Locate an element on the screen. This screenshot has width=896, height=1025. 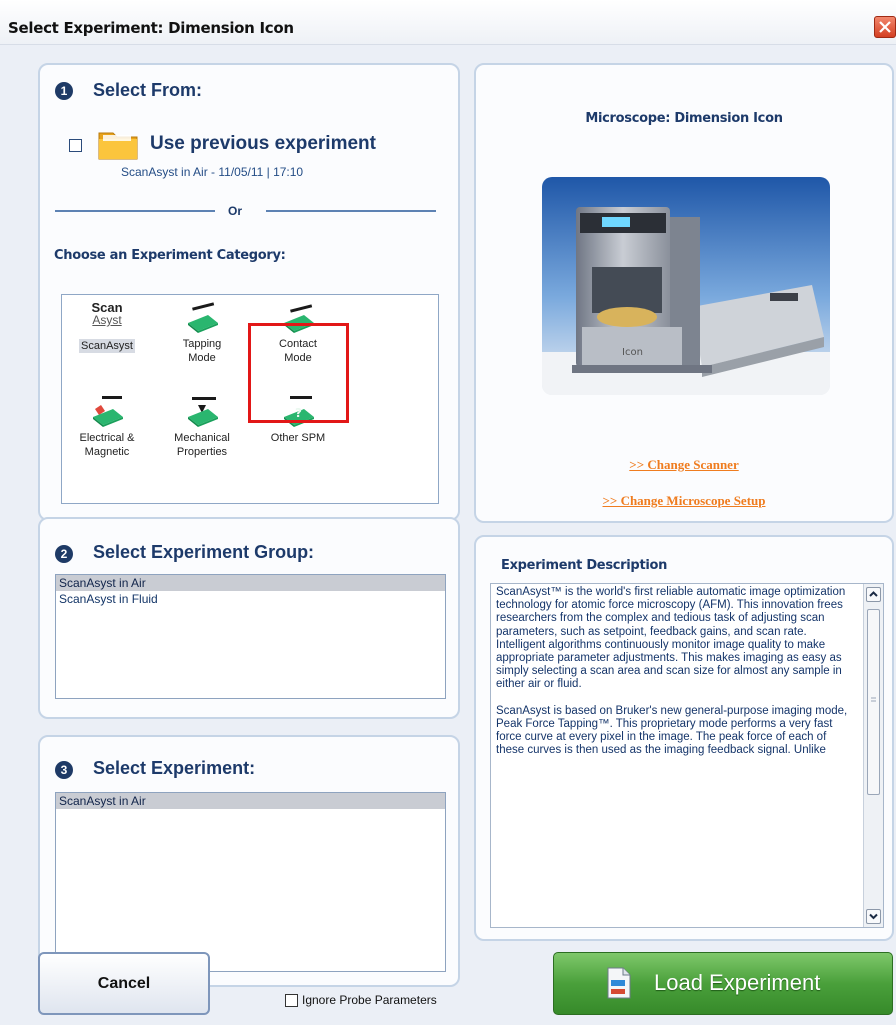
step-2-badge: 2 is located at coordinates (64, 554).